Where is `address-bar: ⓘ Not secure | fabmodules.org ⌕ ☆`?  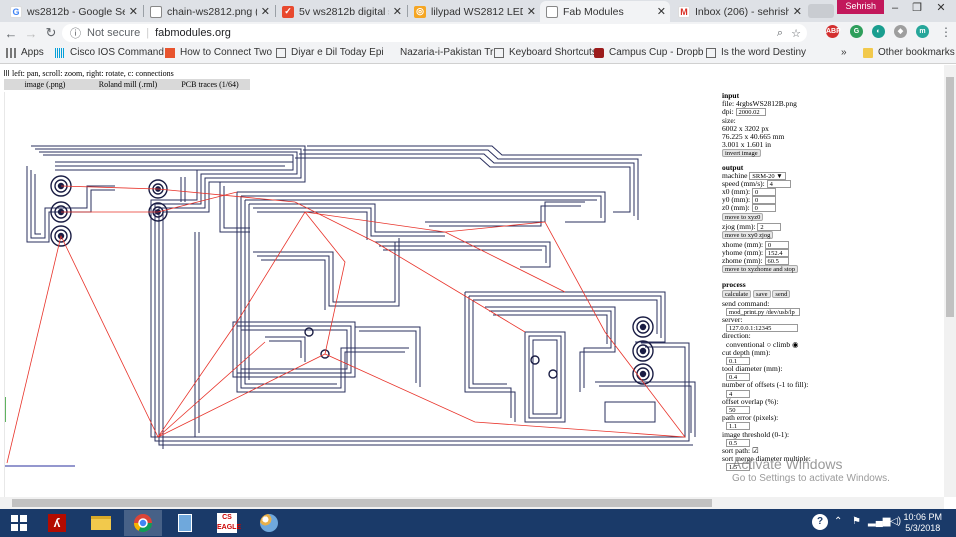 address-bar: ⓘ Not secure | fabmodules.org ⌕ ☆ is located at coordinates (434, 33).